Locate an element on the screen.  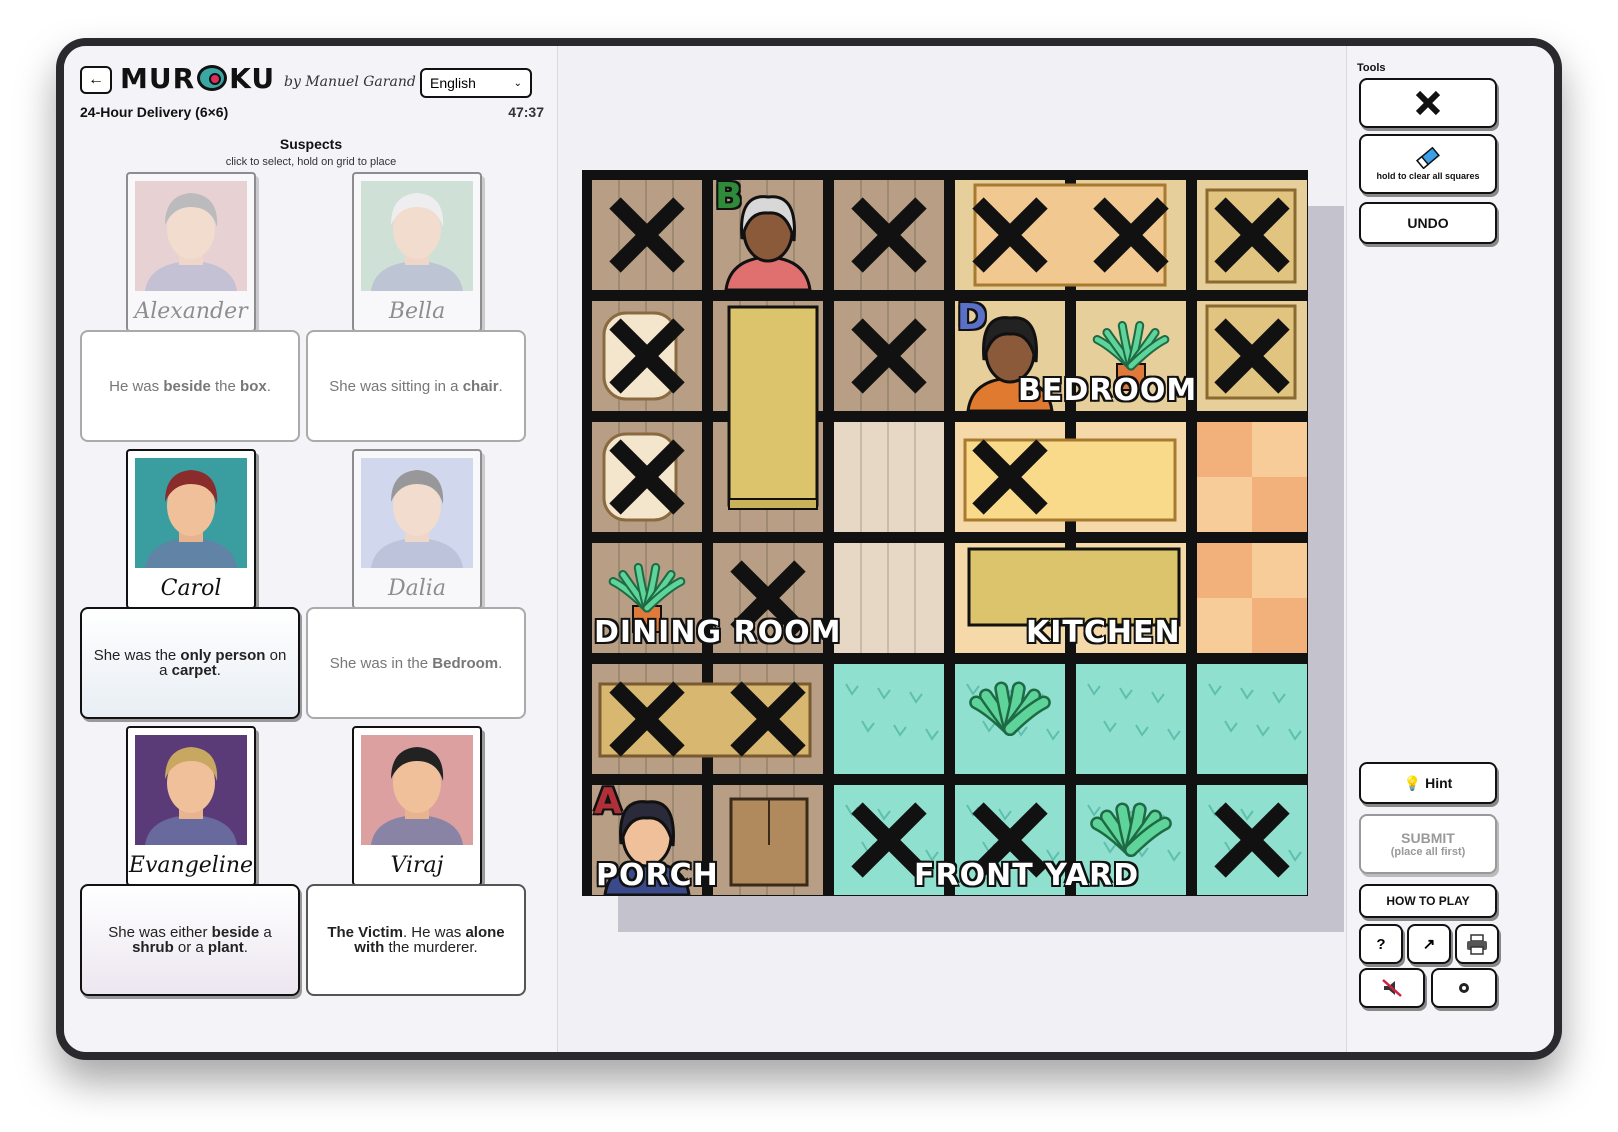
gear-icon is located at coordinates (1464, 988).